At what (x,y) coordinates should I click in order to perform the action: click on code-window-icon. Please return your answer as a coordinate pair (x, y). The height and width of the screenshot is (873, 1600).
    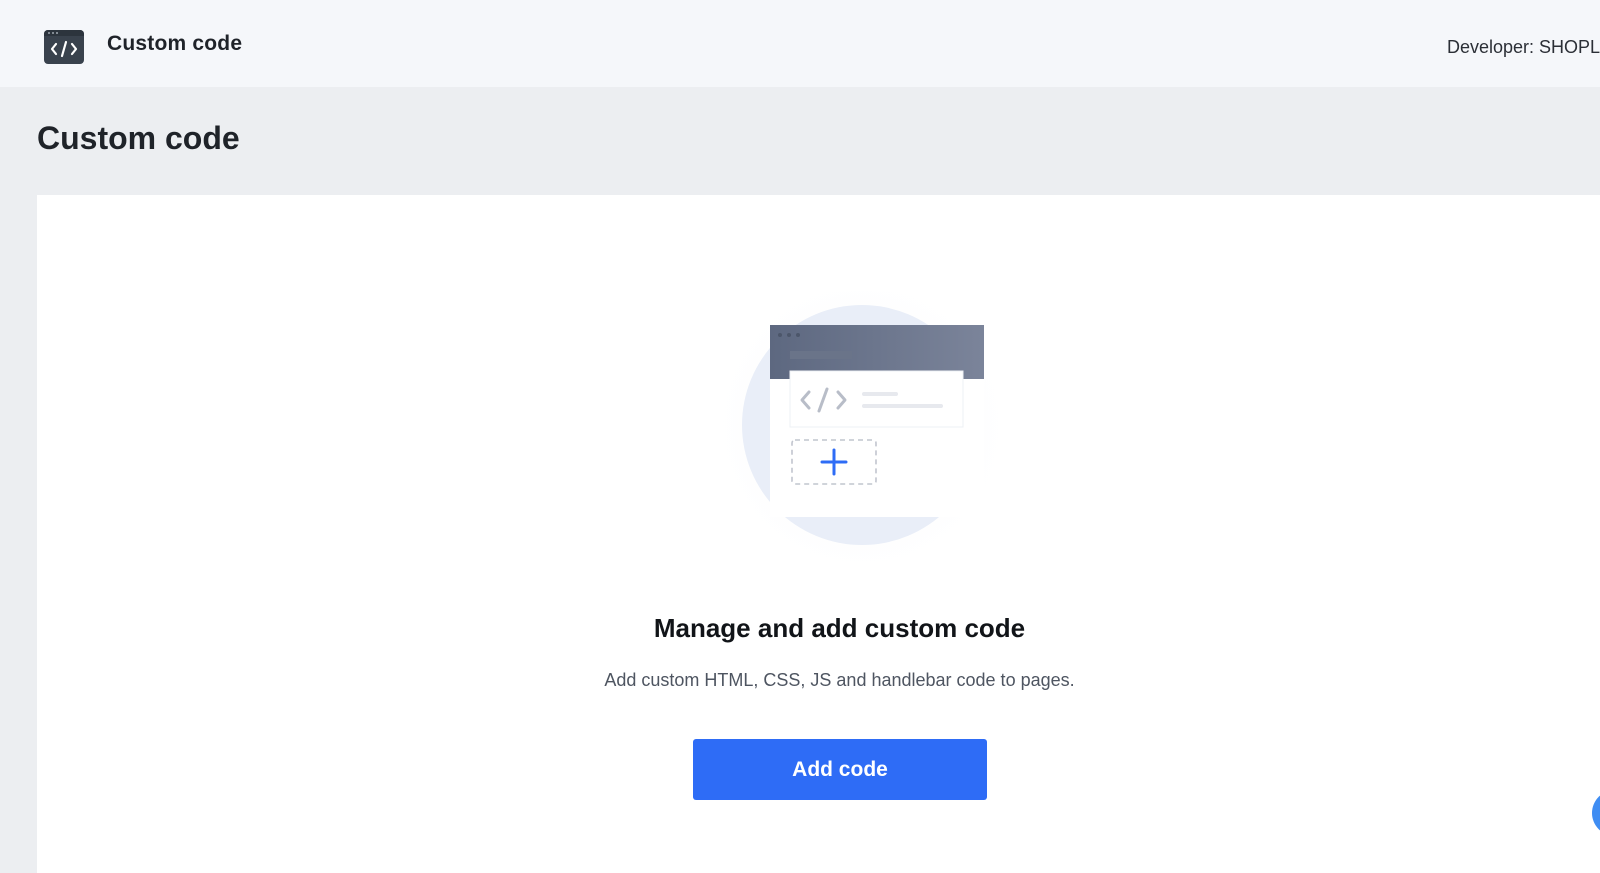
    Looking at the image, I should click on (64, 47).